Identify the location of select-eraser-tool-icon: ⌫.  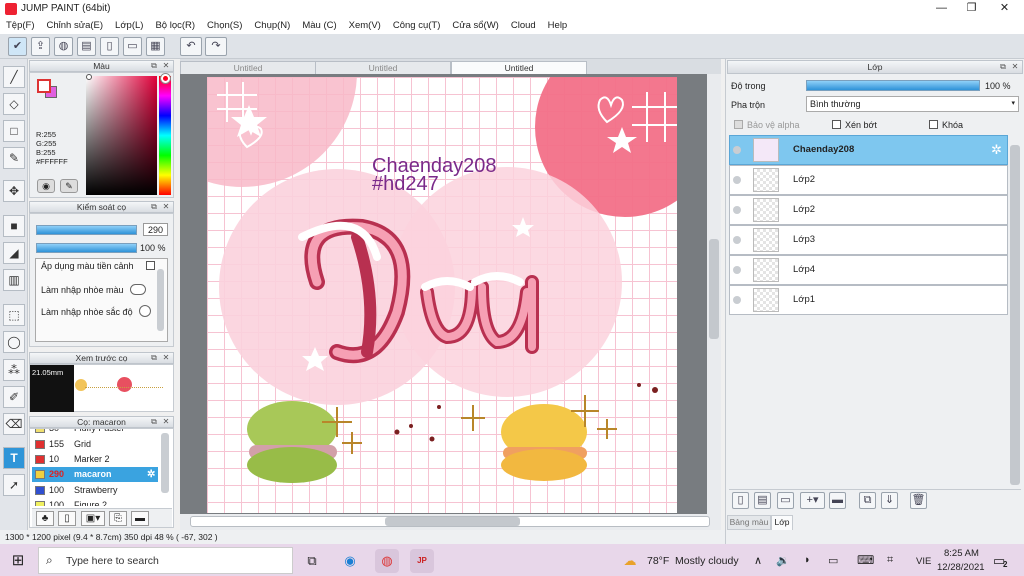
(14, 424).